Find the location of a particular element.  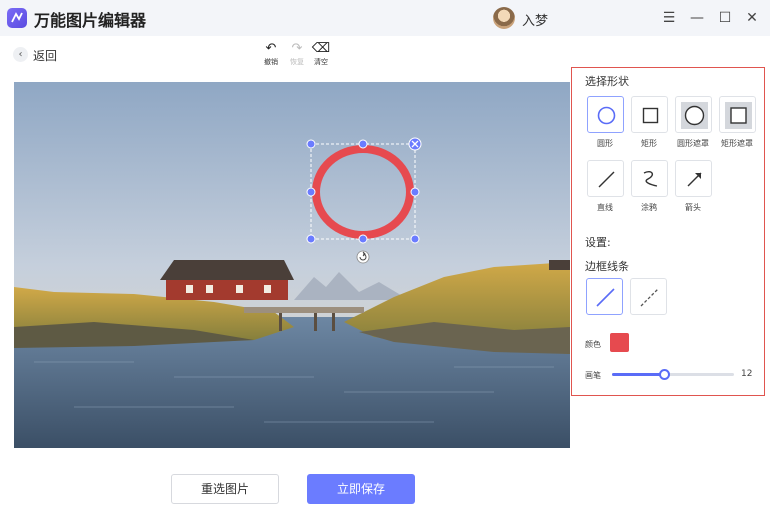

shape-label: 直线 is located at coordinates (605, 207).